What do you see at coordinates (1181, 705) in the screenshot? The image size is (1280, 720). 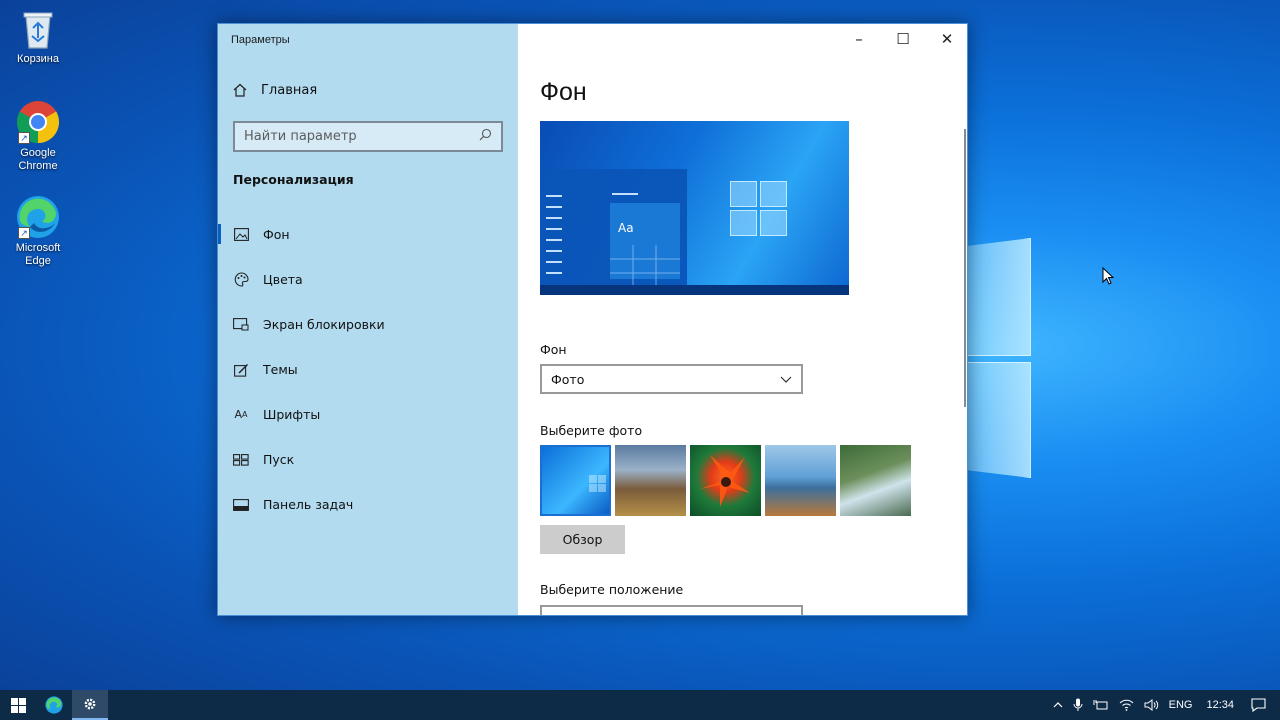 I see `tray-language: ENG` at bounding box center [1181, 705].